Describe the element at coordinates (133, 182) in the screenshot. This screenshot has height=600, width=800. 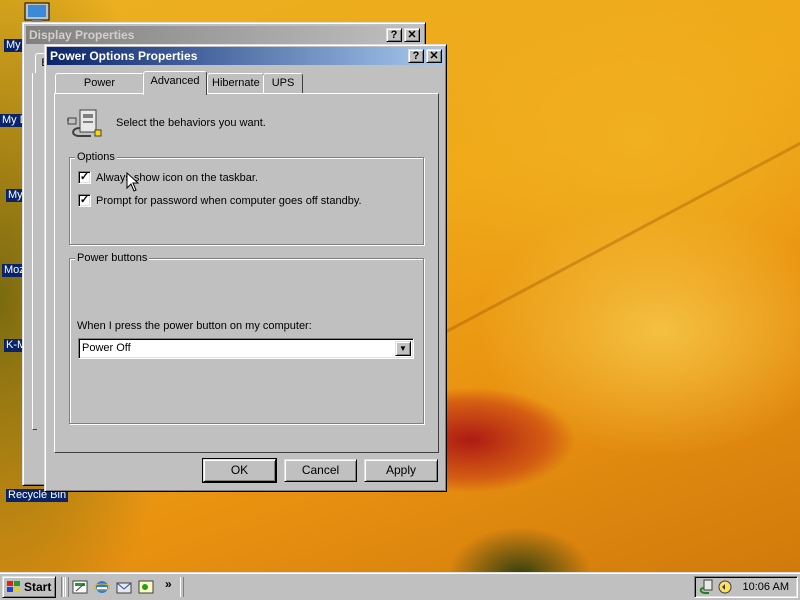
I see `mouse-cursor-icon` at that location.